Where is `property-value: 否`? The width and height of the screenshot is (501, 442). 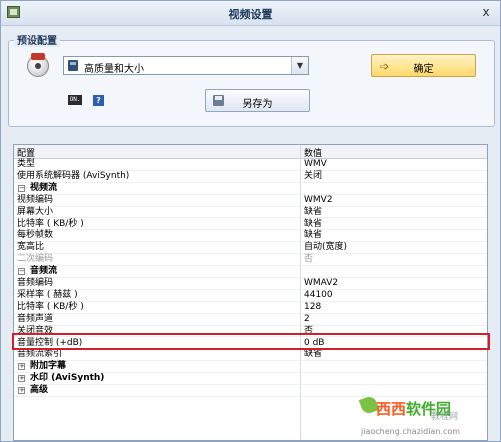
property-value: 否 is located at coordinates (308, 259).